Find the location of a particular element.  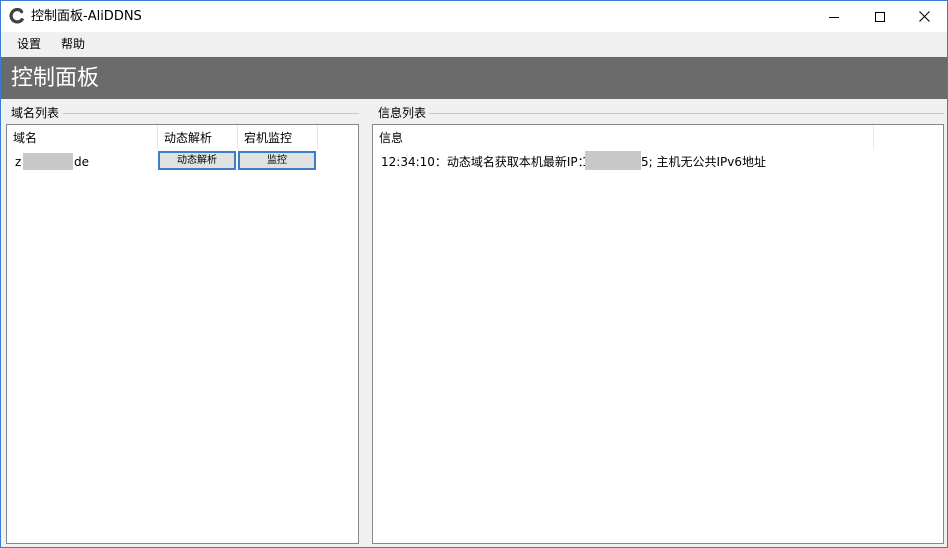

column-header-label: 宕机监控 is located at coordinates (268, 138).